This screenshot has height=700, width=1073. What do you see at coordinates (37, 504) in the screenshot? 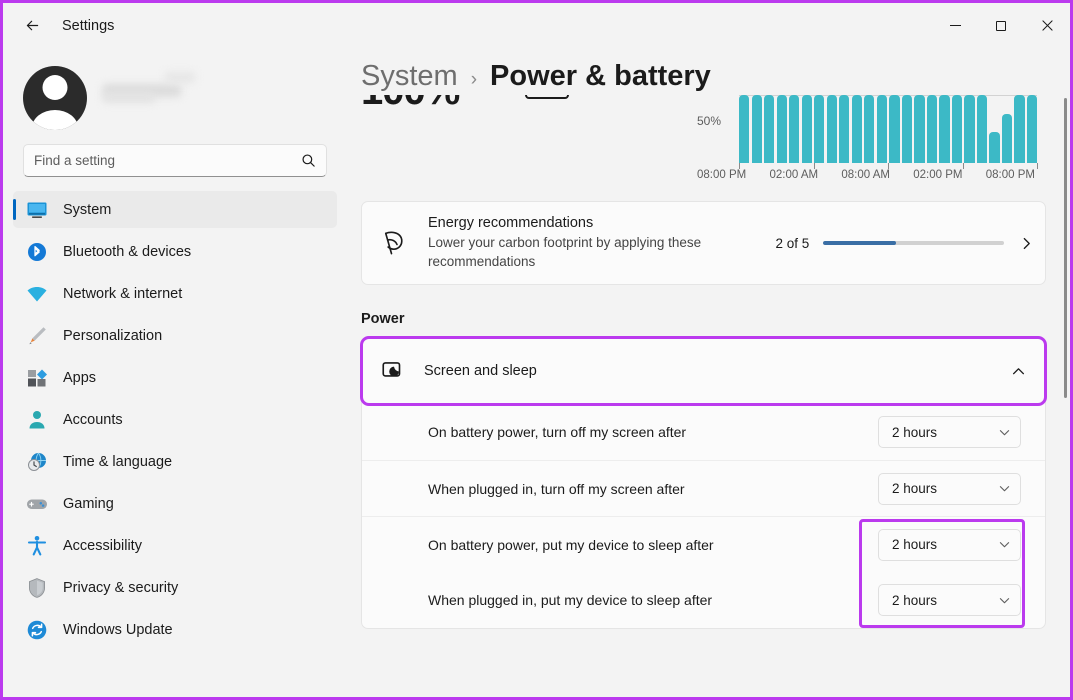
I see `gamepad-icon` at bounding box center [37, 504].